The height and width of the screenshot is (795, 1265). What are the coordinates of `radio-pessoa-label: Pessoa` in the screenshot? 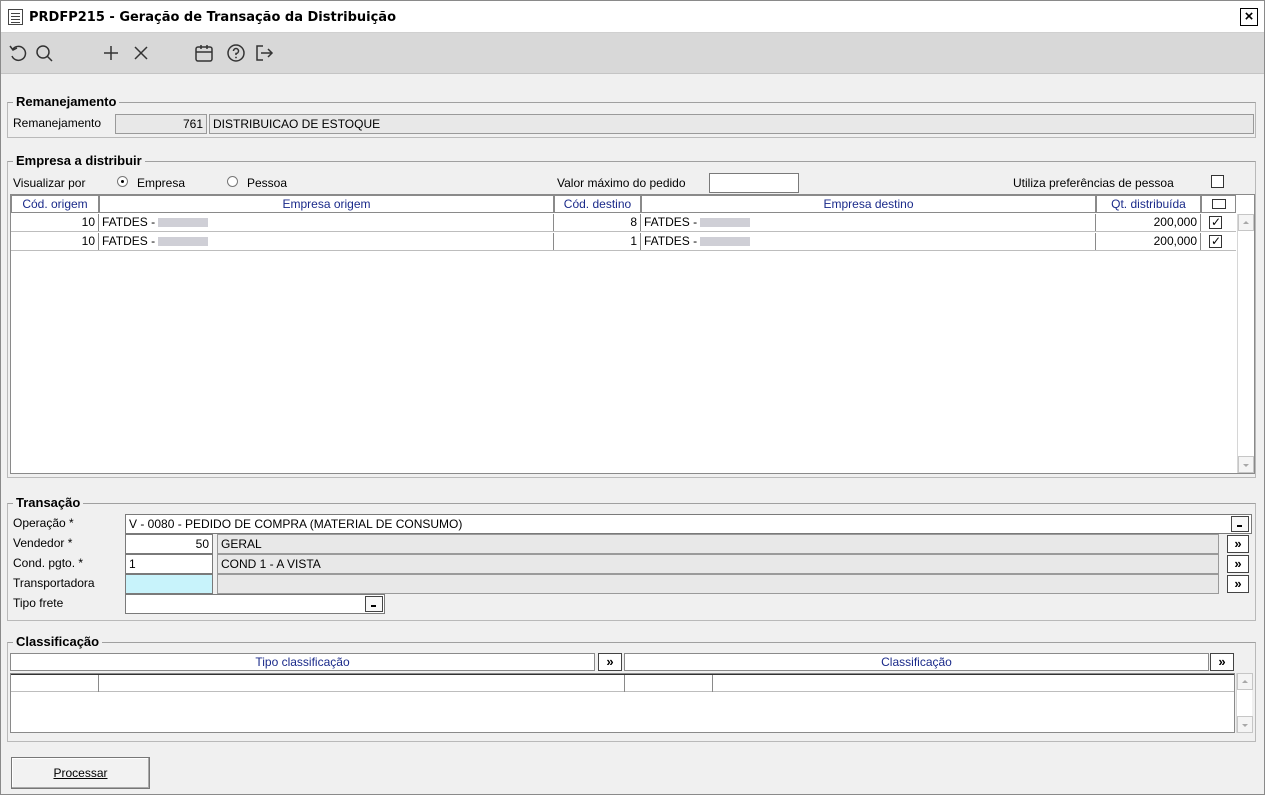 It's located at (267, 183).